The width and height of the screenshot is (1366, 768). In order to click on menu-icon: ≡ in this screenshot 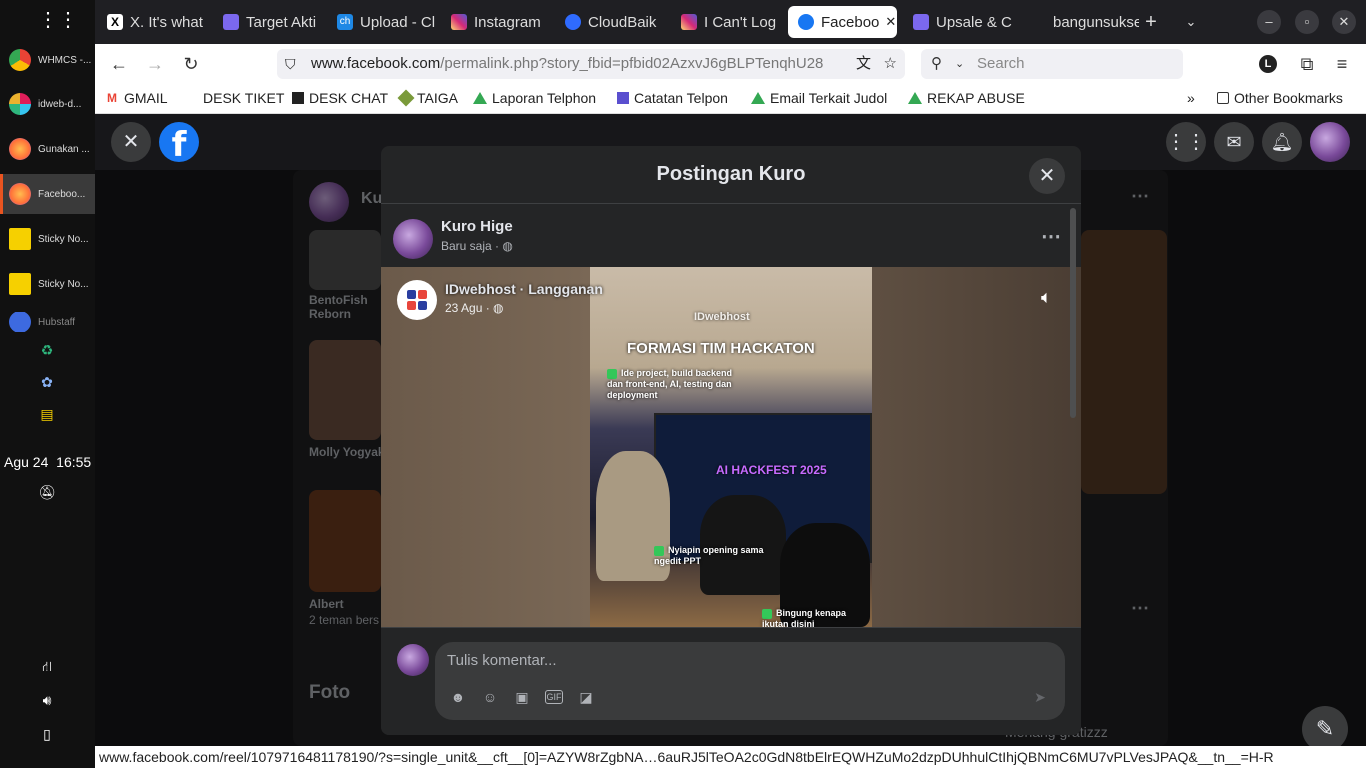, I will do `click(1342, 64)`.